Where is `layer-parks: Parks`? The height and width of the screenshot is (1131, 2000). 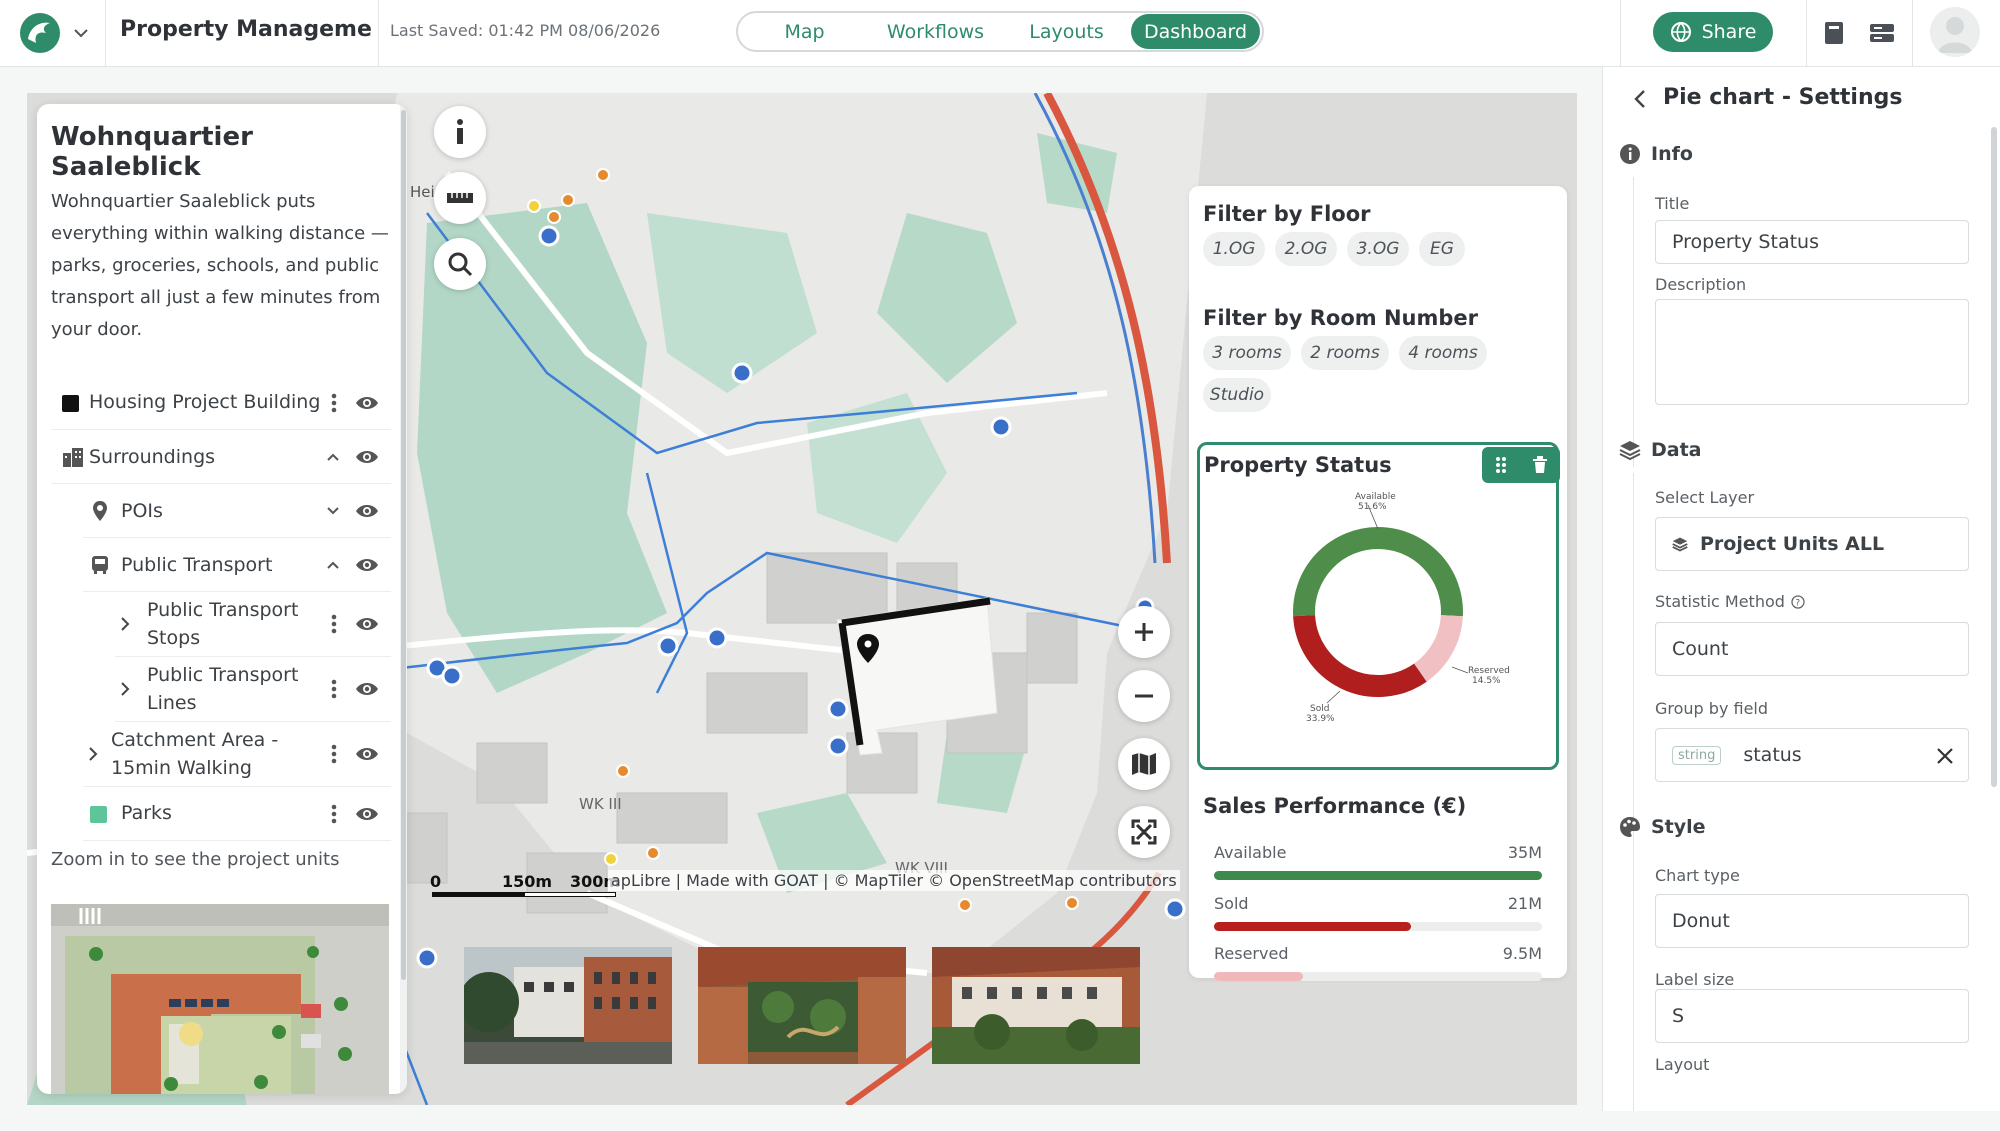 layer-parks: Parks is located at coordinates (237, 814).